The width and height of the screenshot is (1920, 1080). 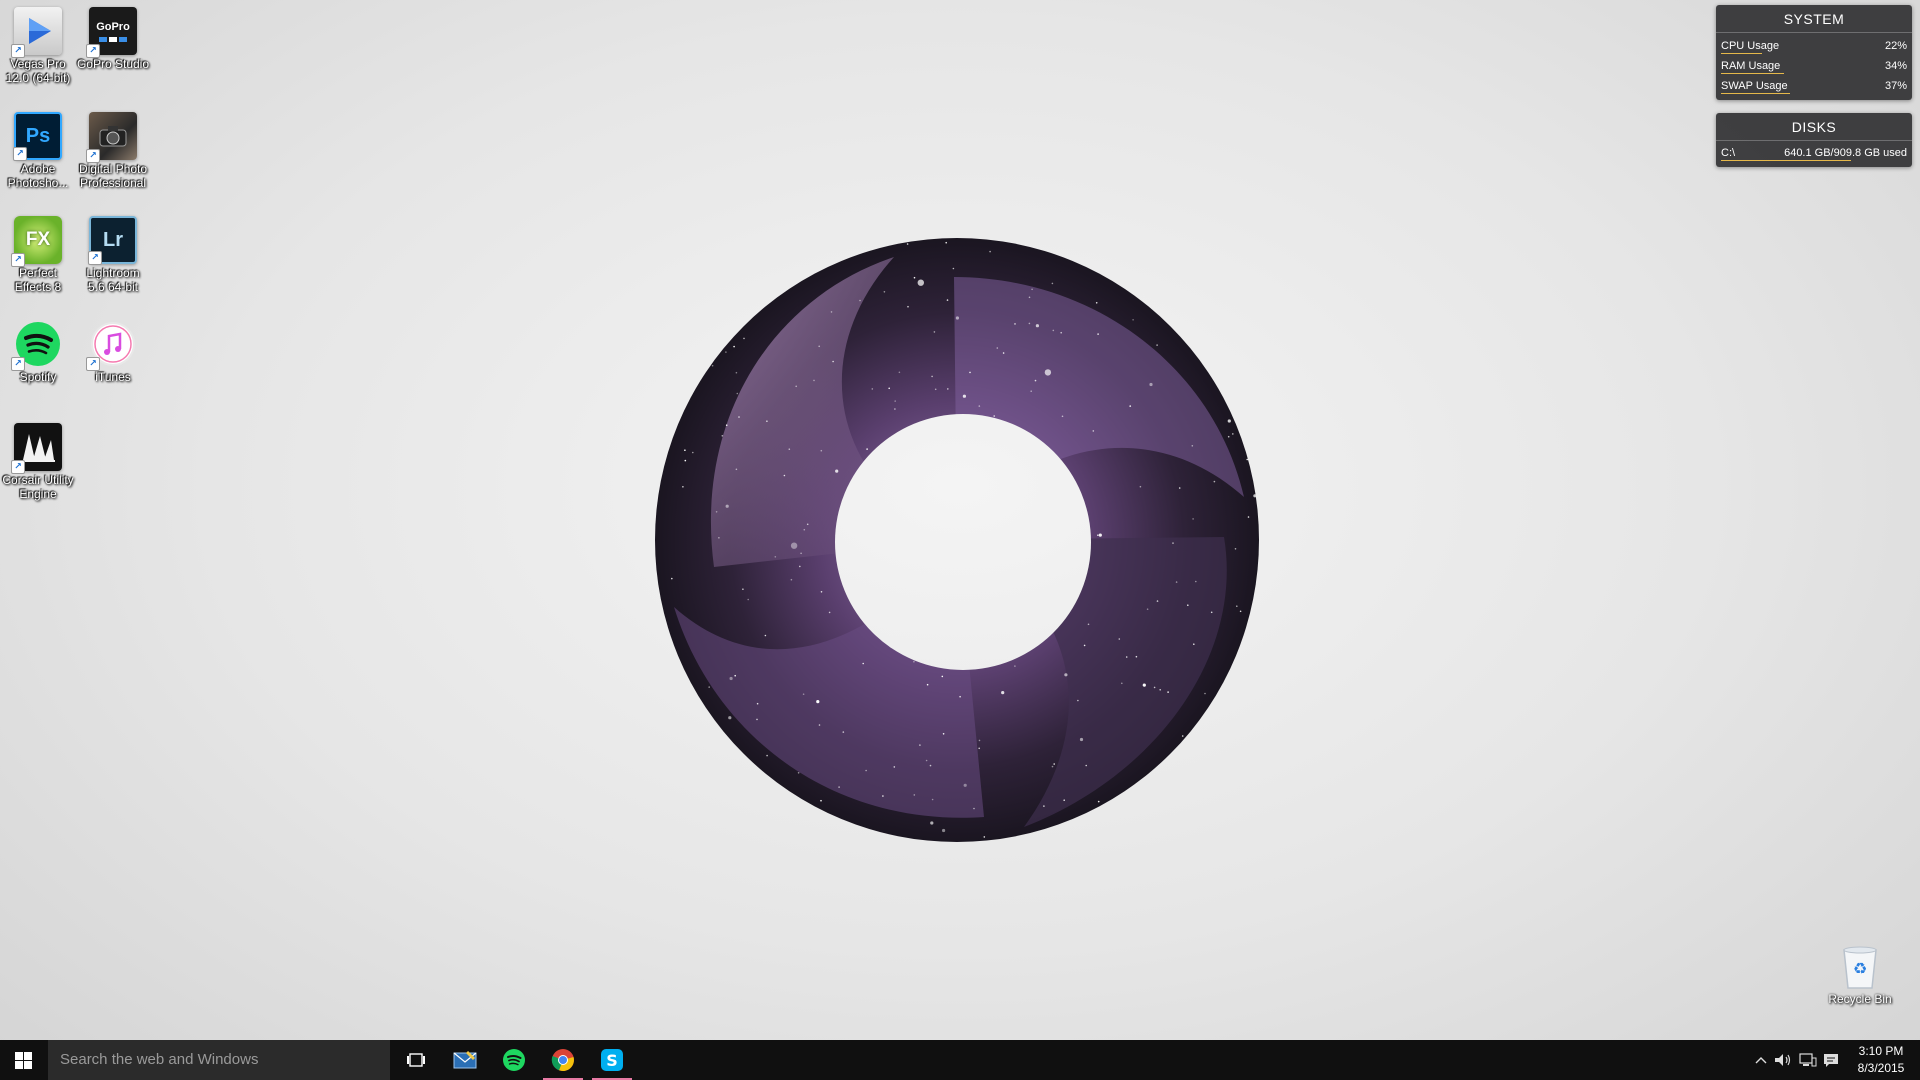 I want to click on network-icon, so click(x=1808, y=1060).